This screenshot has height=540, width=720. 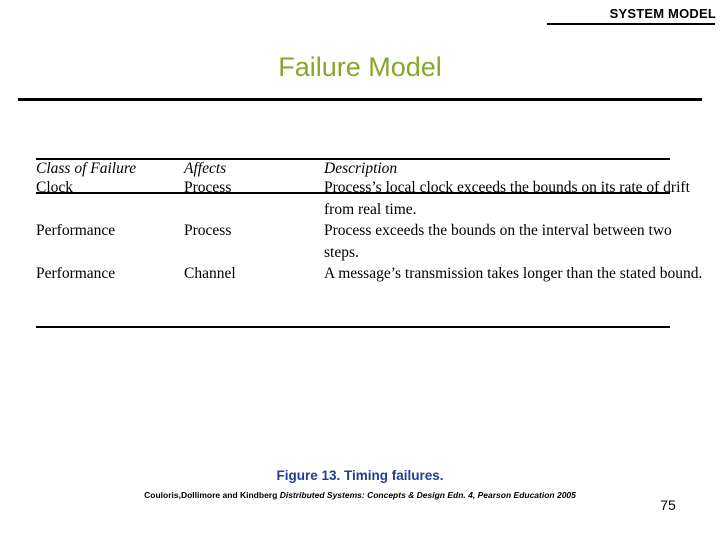 I want to click on page-number: 75, so click(x=668, y=505).